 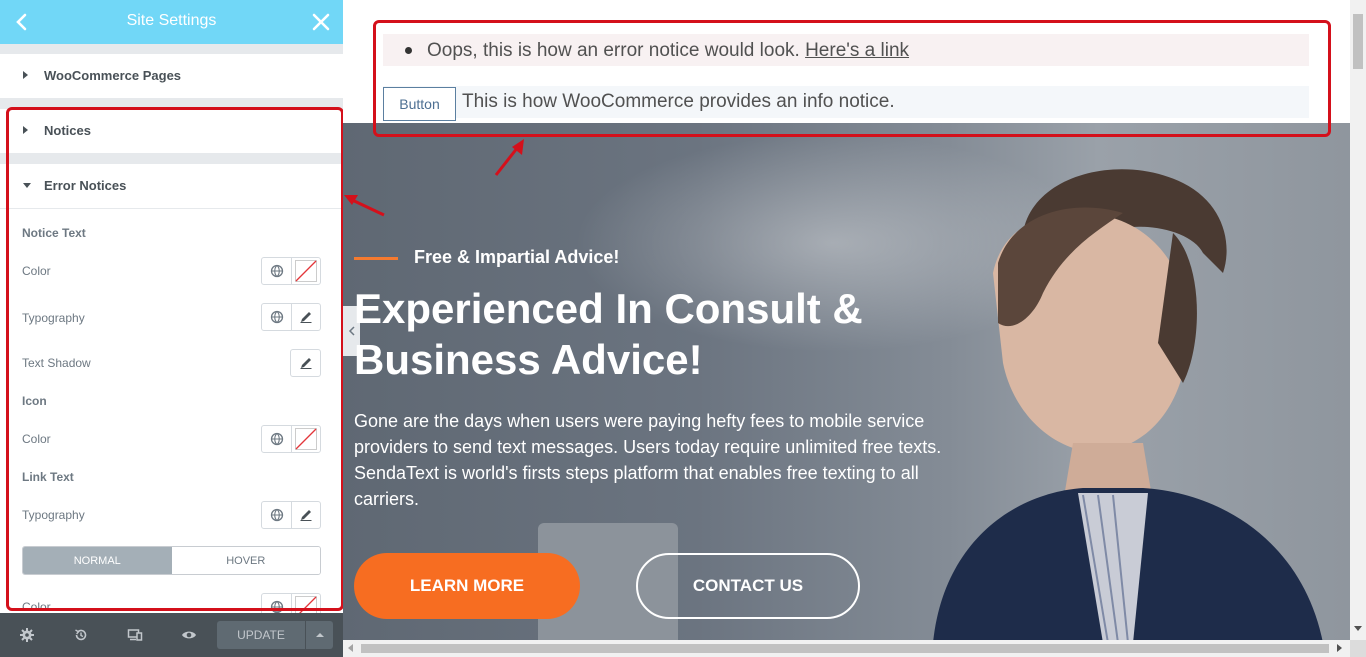 I want to click on caret-down-icon, so click(x=27, y=185).